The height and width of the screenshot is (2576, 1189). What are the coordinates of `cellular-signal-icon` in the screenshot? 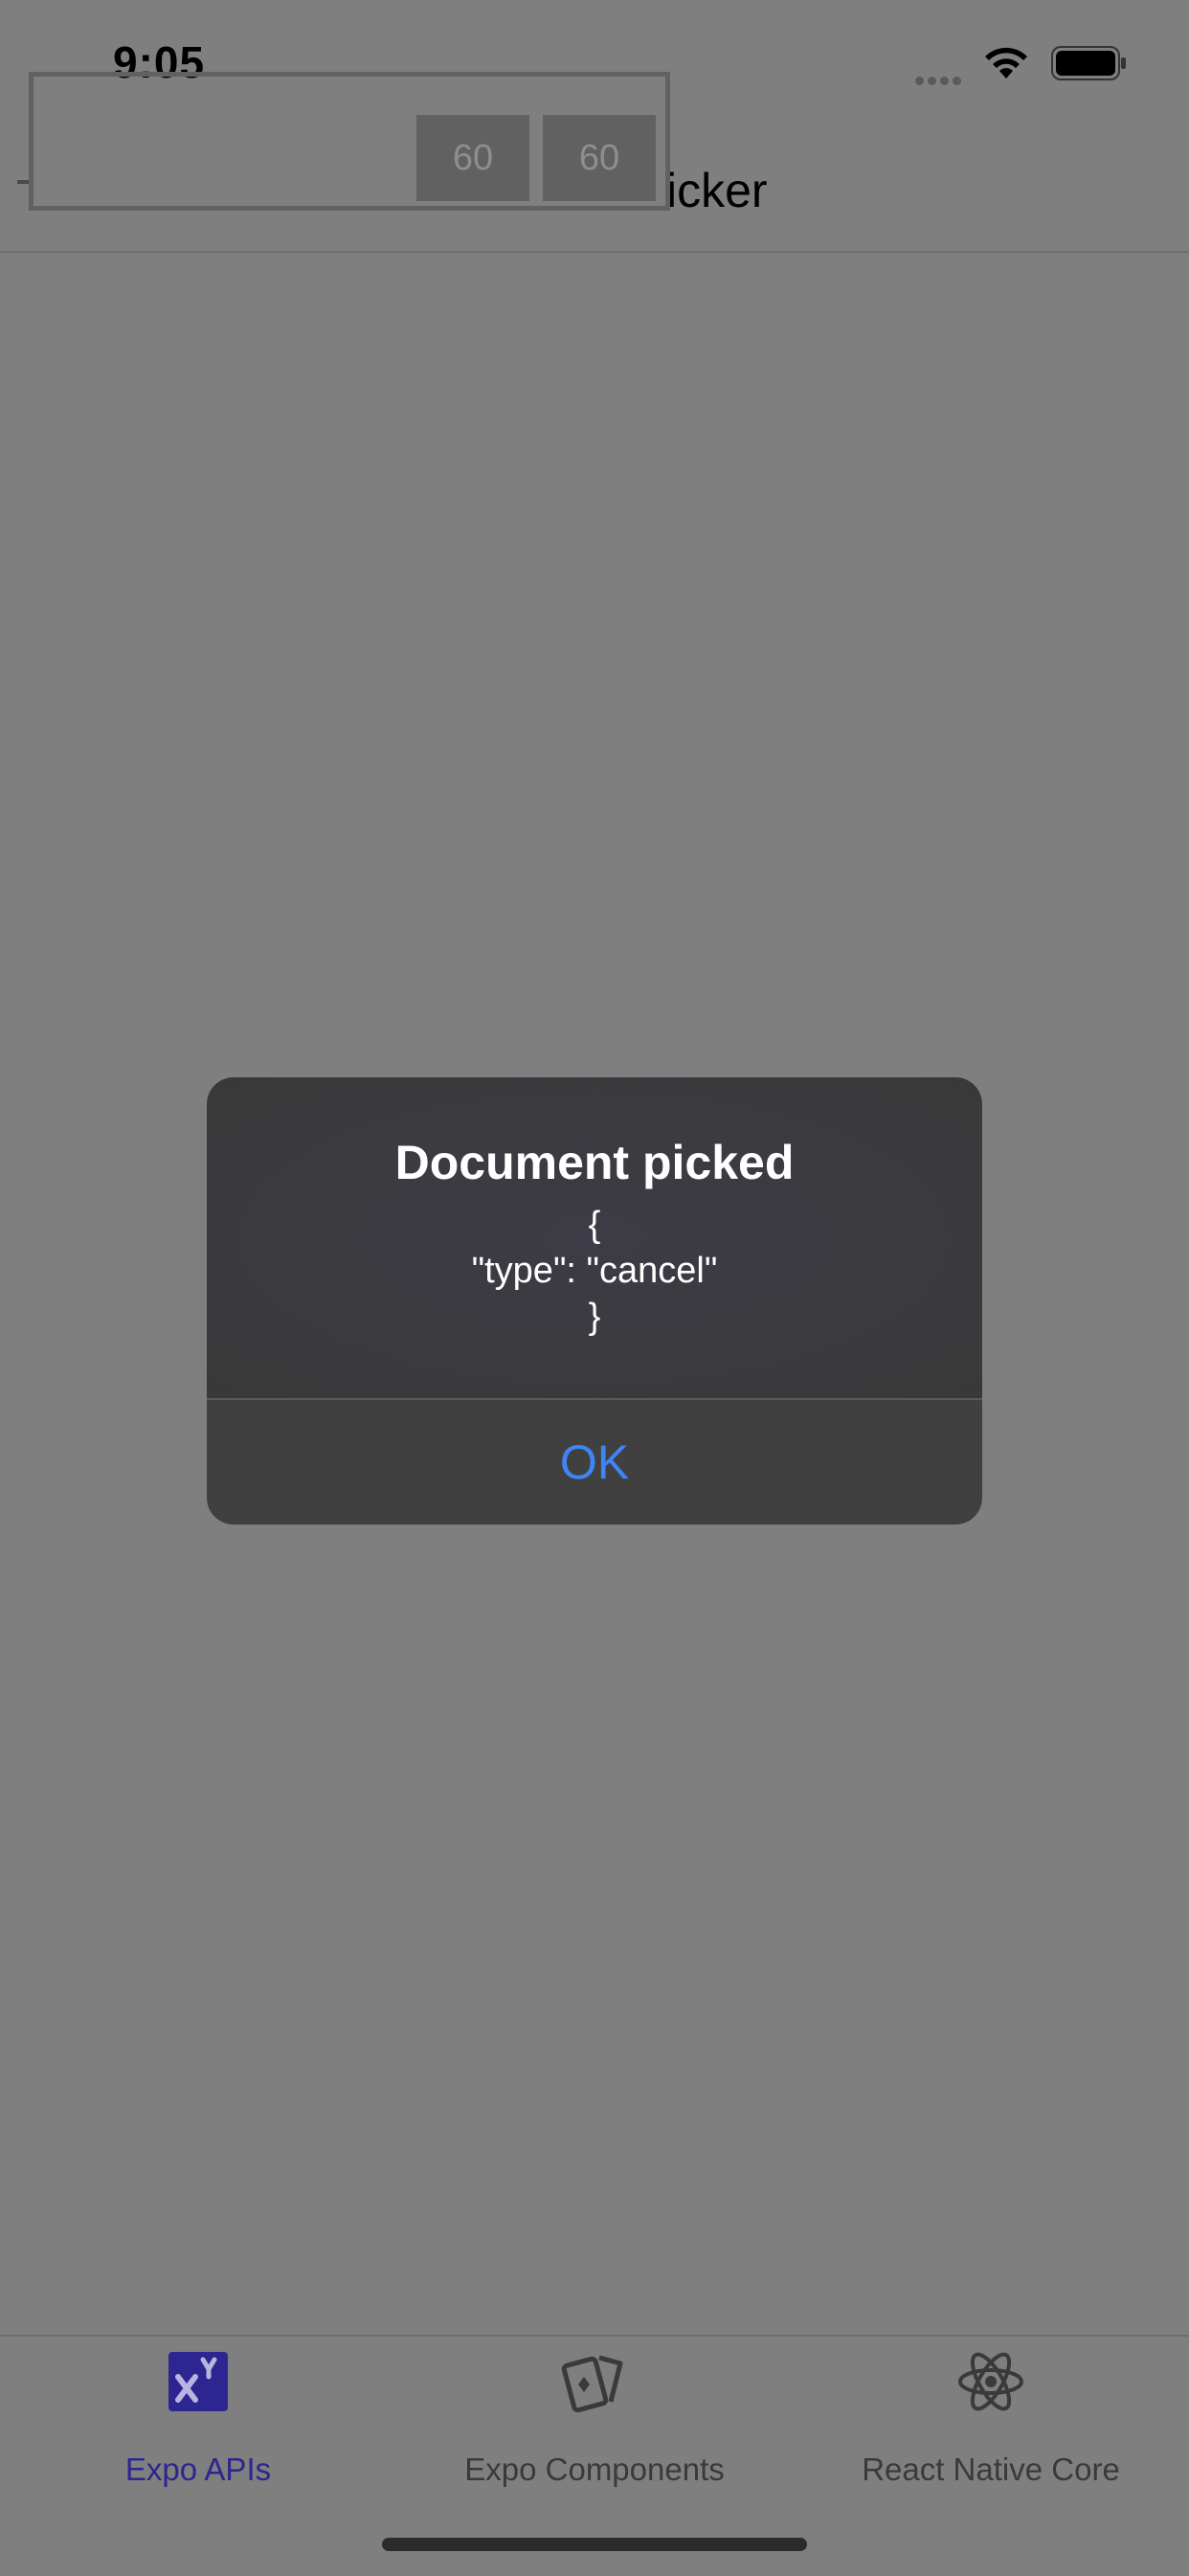 It's located at (940, 81).